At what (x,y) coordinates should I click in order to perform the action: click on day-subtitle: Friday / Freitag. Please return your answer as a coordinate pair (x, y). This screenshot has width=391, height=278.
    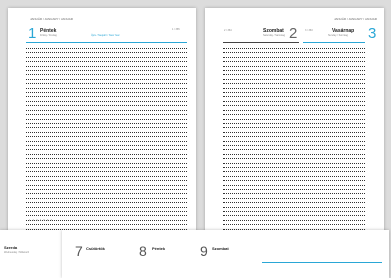
    Looking at the image, I should click on (48, 35).